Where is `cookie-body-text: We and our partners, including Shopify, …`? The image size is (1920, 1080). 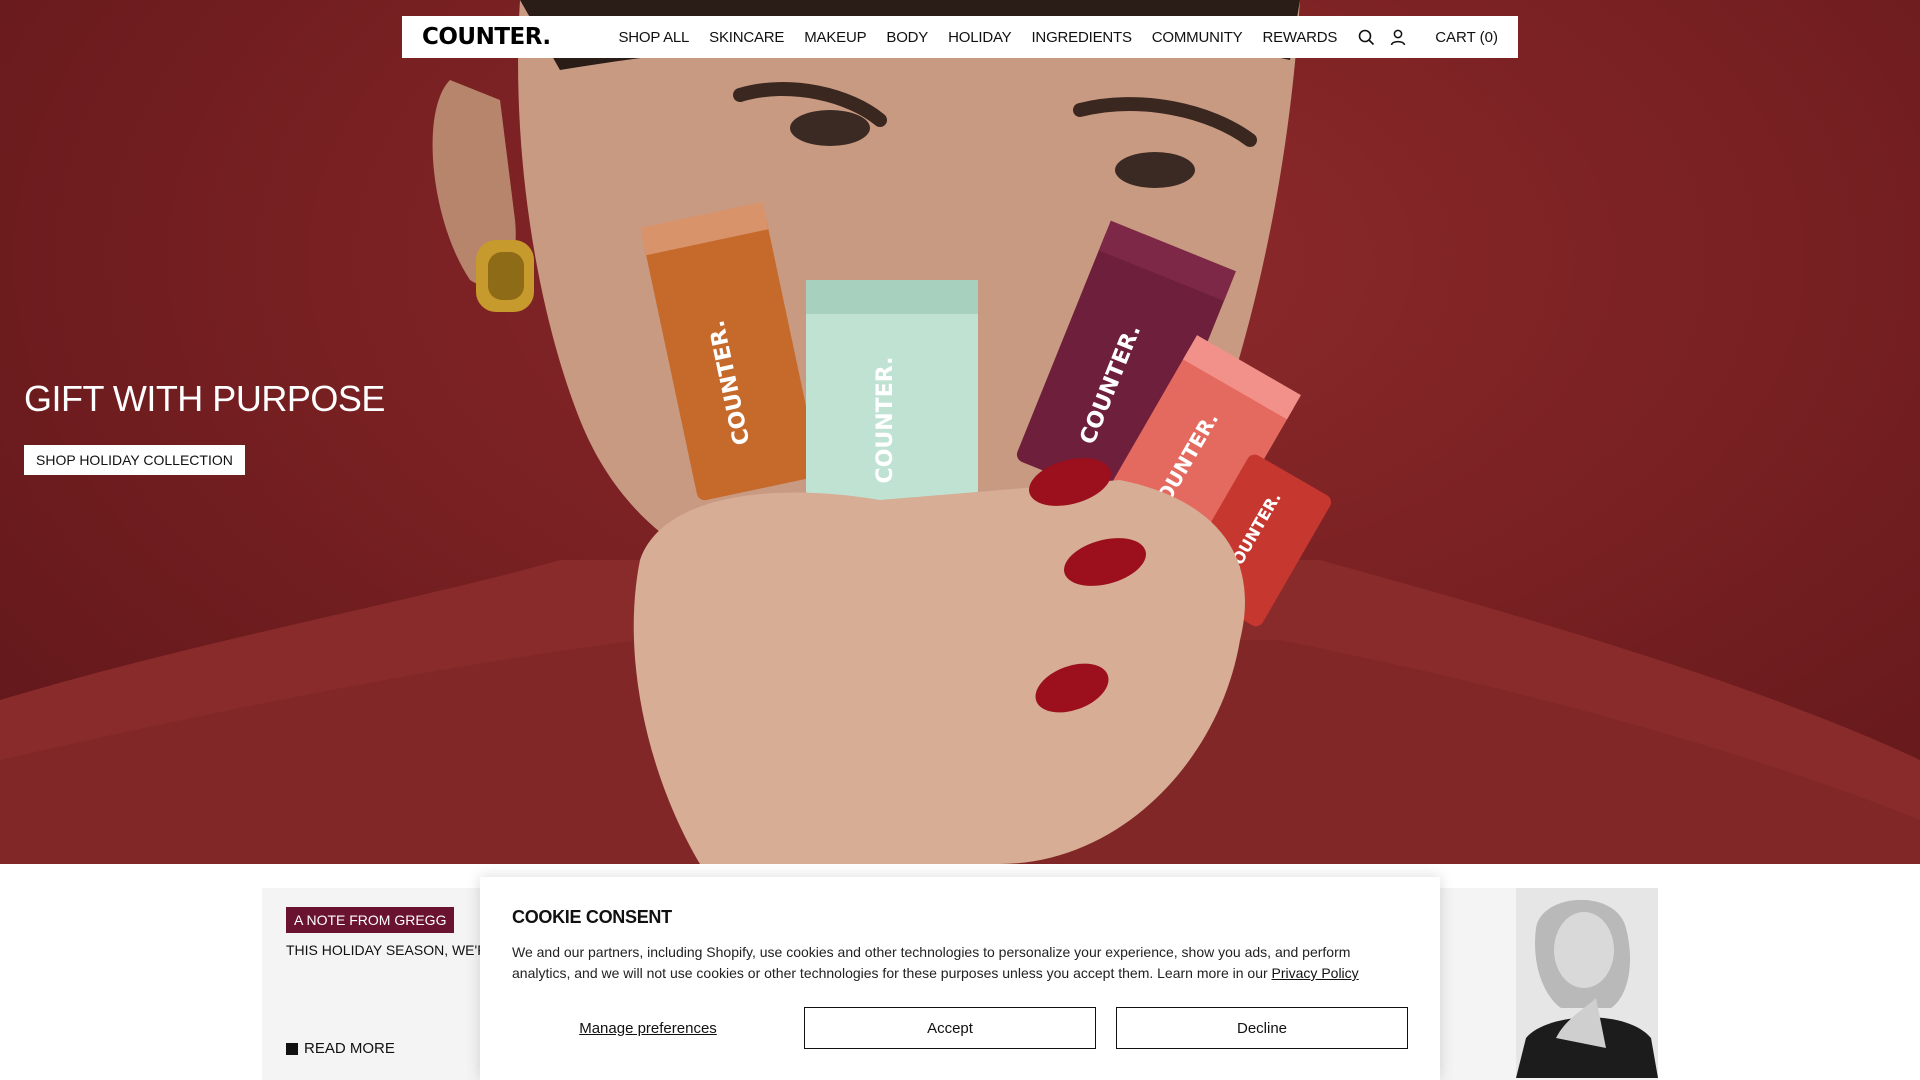 cookie-body-text: We and our partners, including Shopify, … is located at coordinates (931, 962).